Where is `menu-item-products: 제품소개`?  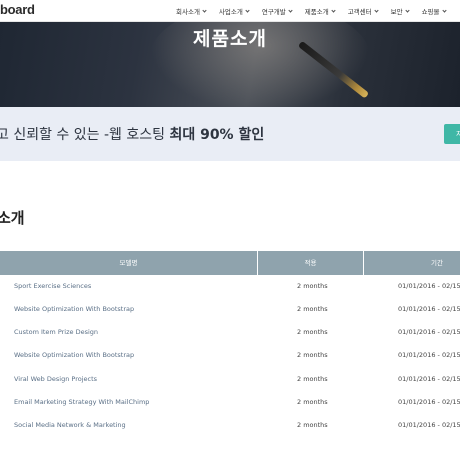
menu-item-products: 제품소개 is located at coordinates (320, 11).